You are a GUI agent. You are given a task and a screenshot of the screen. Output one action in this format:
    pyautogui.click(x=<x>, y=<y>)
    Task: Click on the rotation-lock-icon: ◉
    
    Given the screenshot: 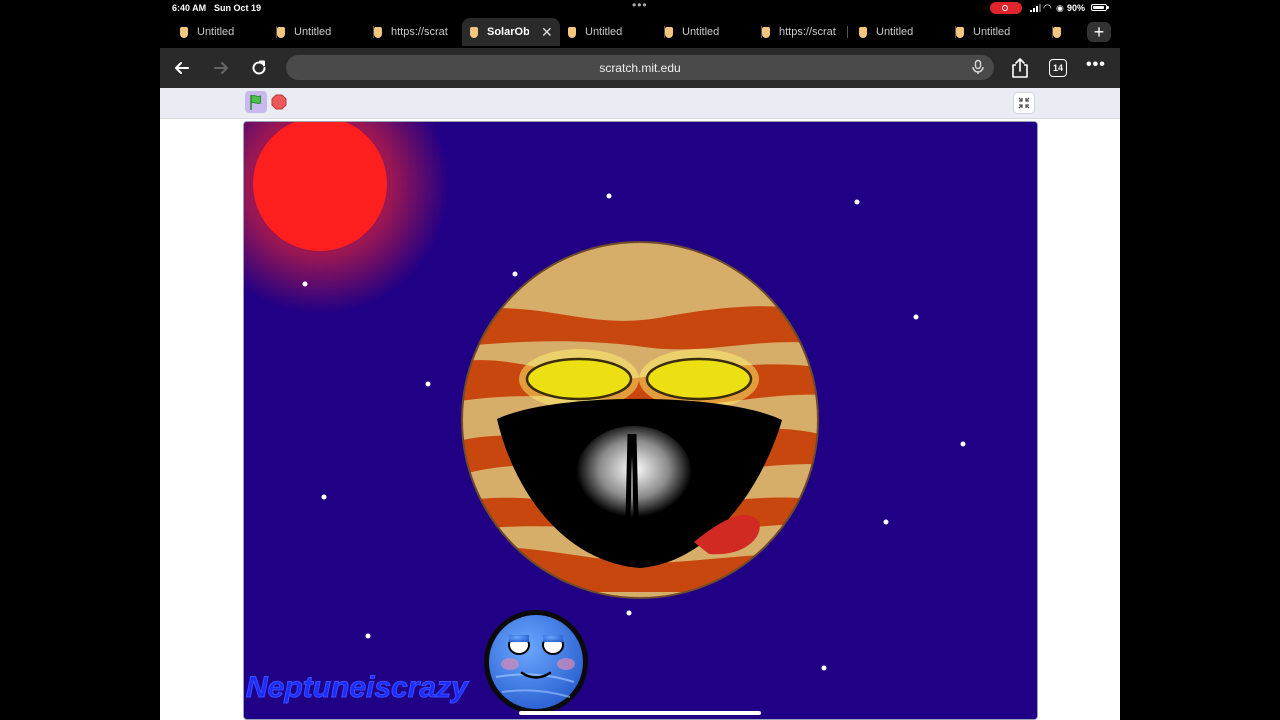 What is the action you would take?
    pyautogui.click(x=1060, y=8)
    